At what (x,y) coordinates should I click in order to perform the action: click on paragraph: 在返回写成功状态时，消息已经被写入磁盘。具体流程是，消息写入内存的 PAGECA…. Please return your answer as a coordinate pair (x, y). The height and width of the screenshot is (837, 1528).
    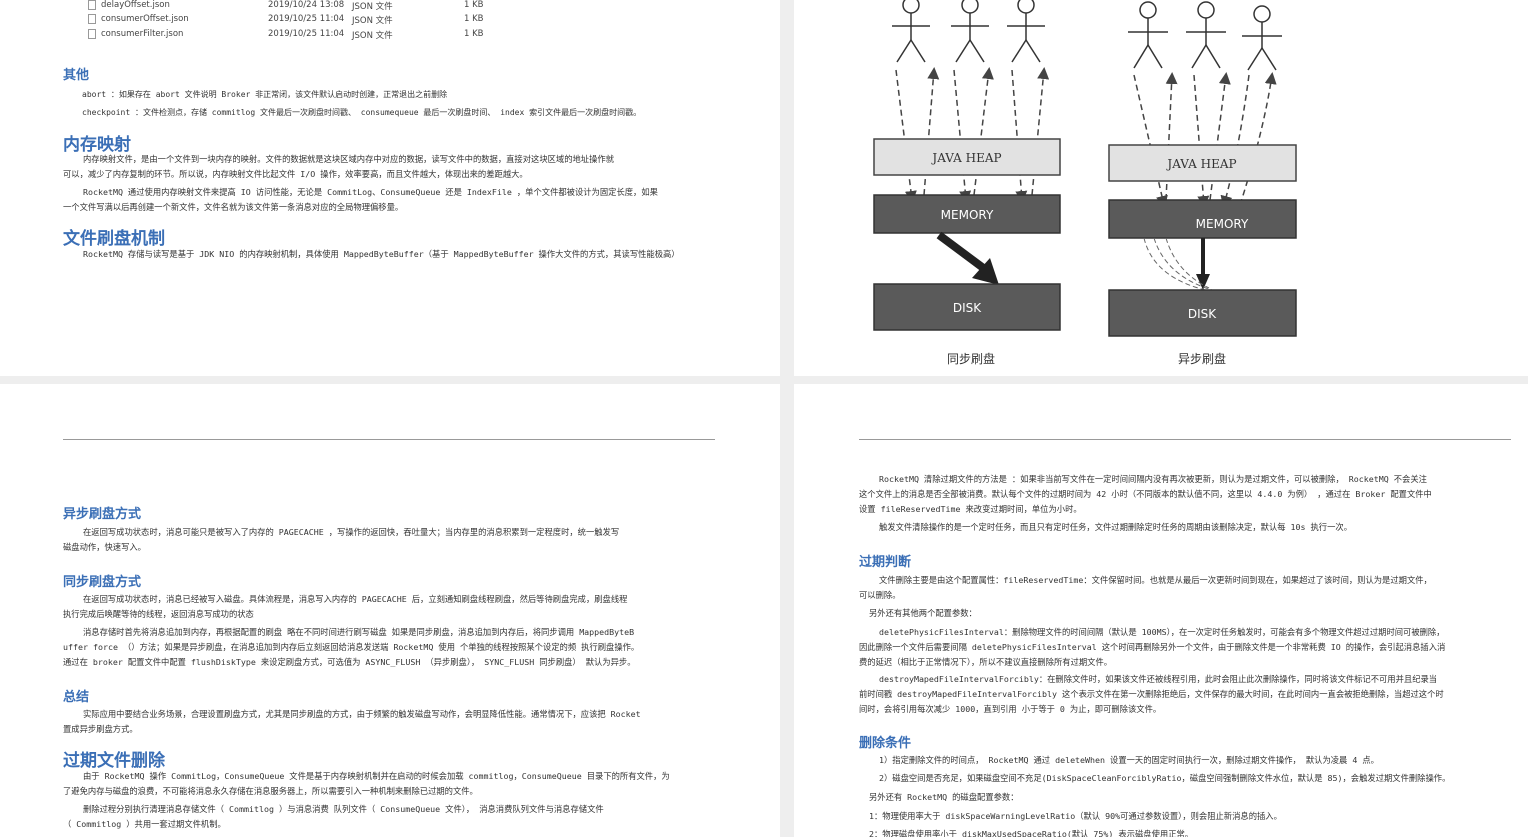
    Looking at the image, I should click on (345, 606).